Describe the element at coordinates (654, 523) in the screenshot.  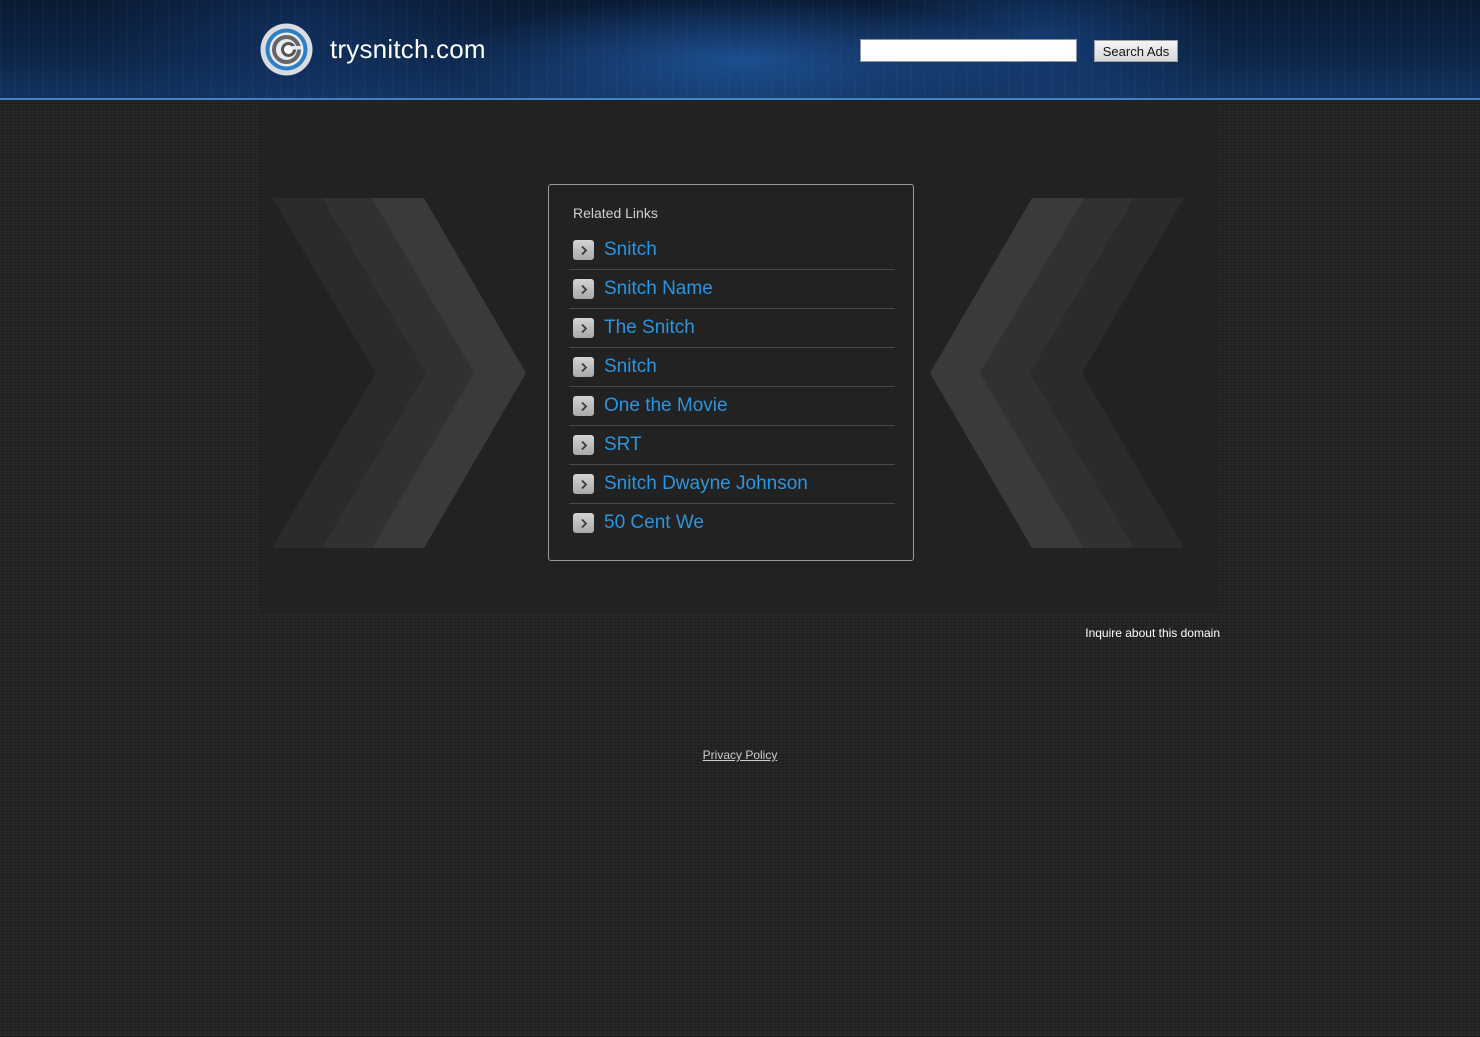
I see `related-link-label: 50 Cent We` at that location.